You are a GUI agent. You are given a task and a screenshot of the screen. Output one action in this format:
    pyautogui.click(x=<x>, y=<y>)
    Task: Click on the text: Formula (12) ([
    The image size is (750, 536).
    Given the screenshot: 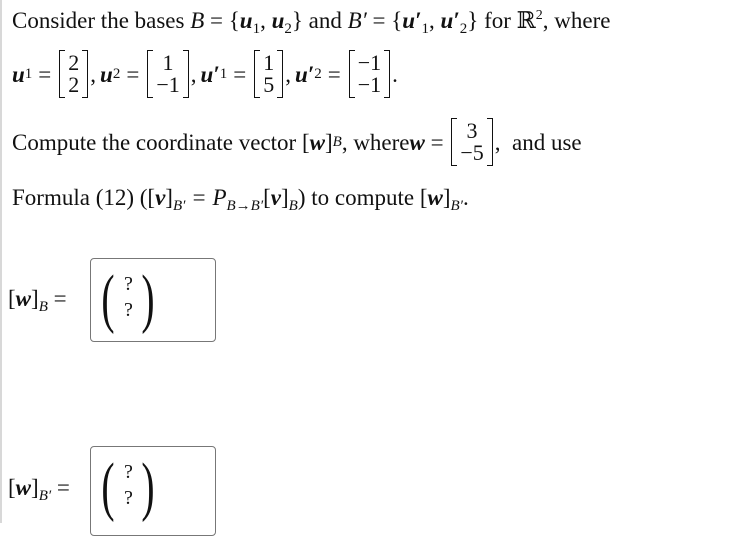 What is the action you would take?
    pyautogui.click(x=84, y=197)
    